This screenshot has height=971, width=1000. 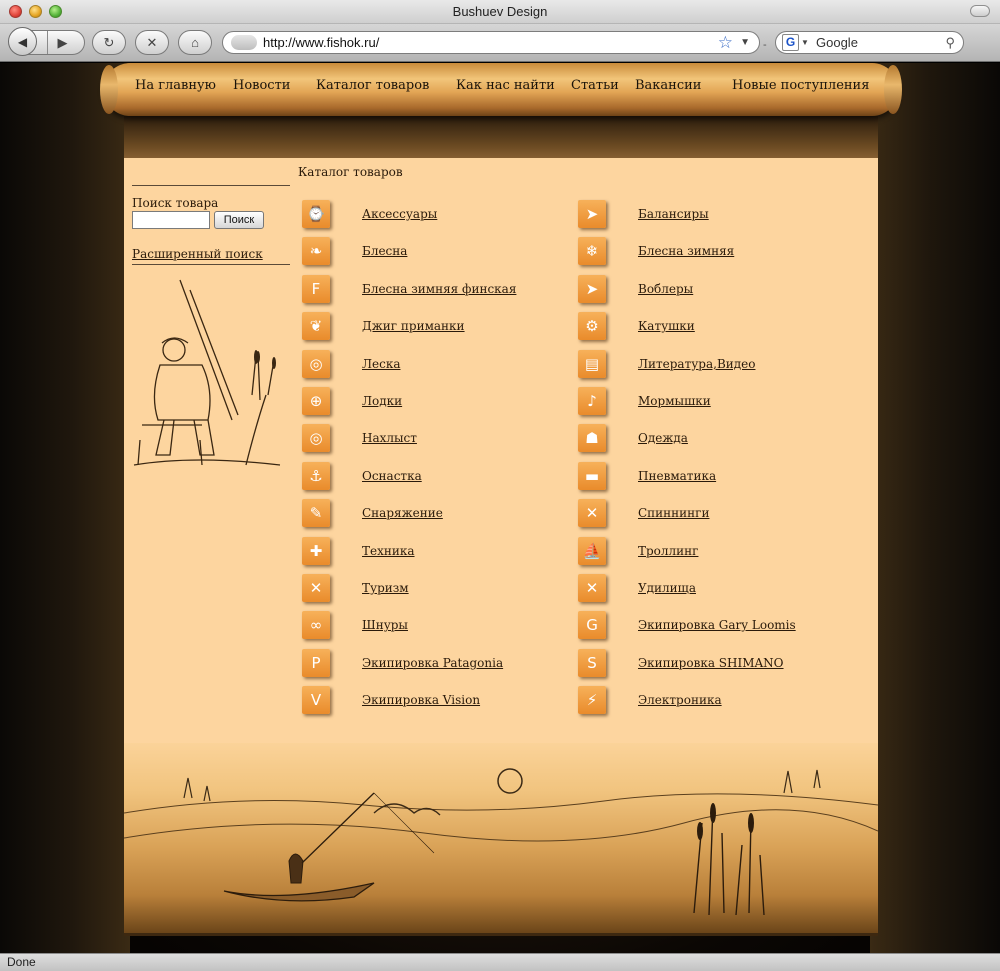 I want to click on nav-new-arrivals: Новые поступления, so click(x=800, y=85).